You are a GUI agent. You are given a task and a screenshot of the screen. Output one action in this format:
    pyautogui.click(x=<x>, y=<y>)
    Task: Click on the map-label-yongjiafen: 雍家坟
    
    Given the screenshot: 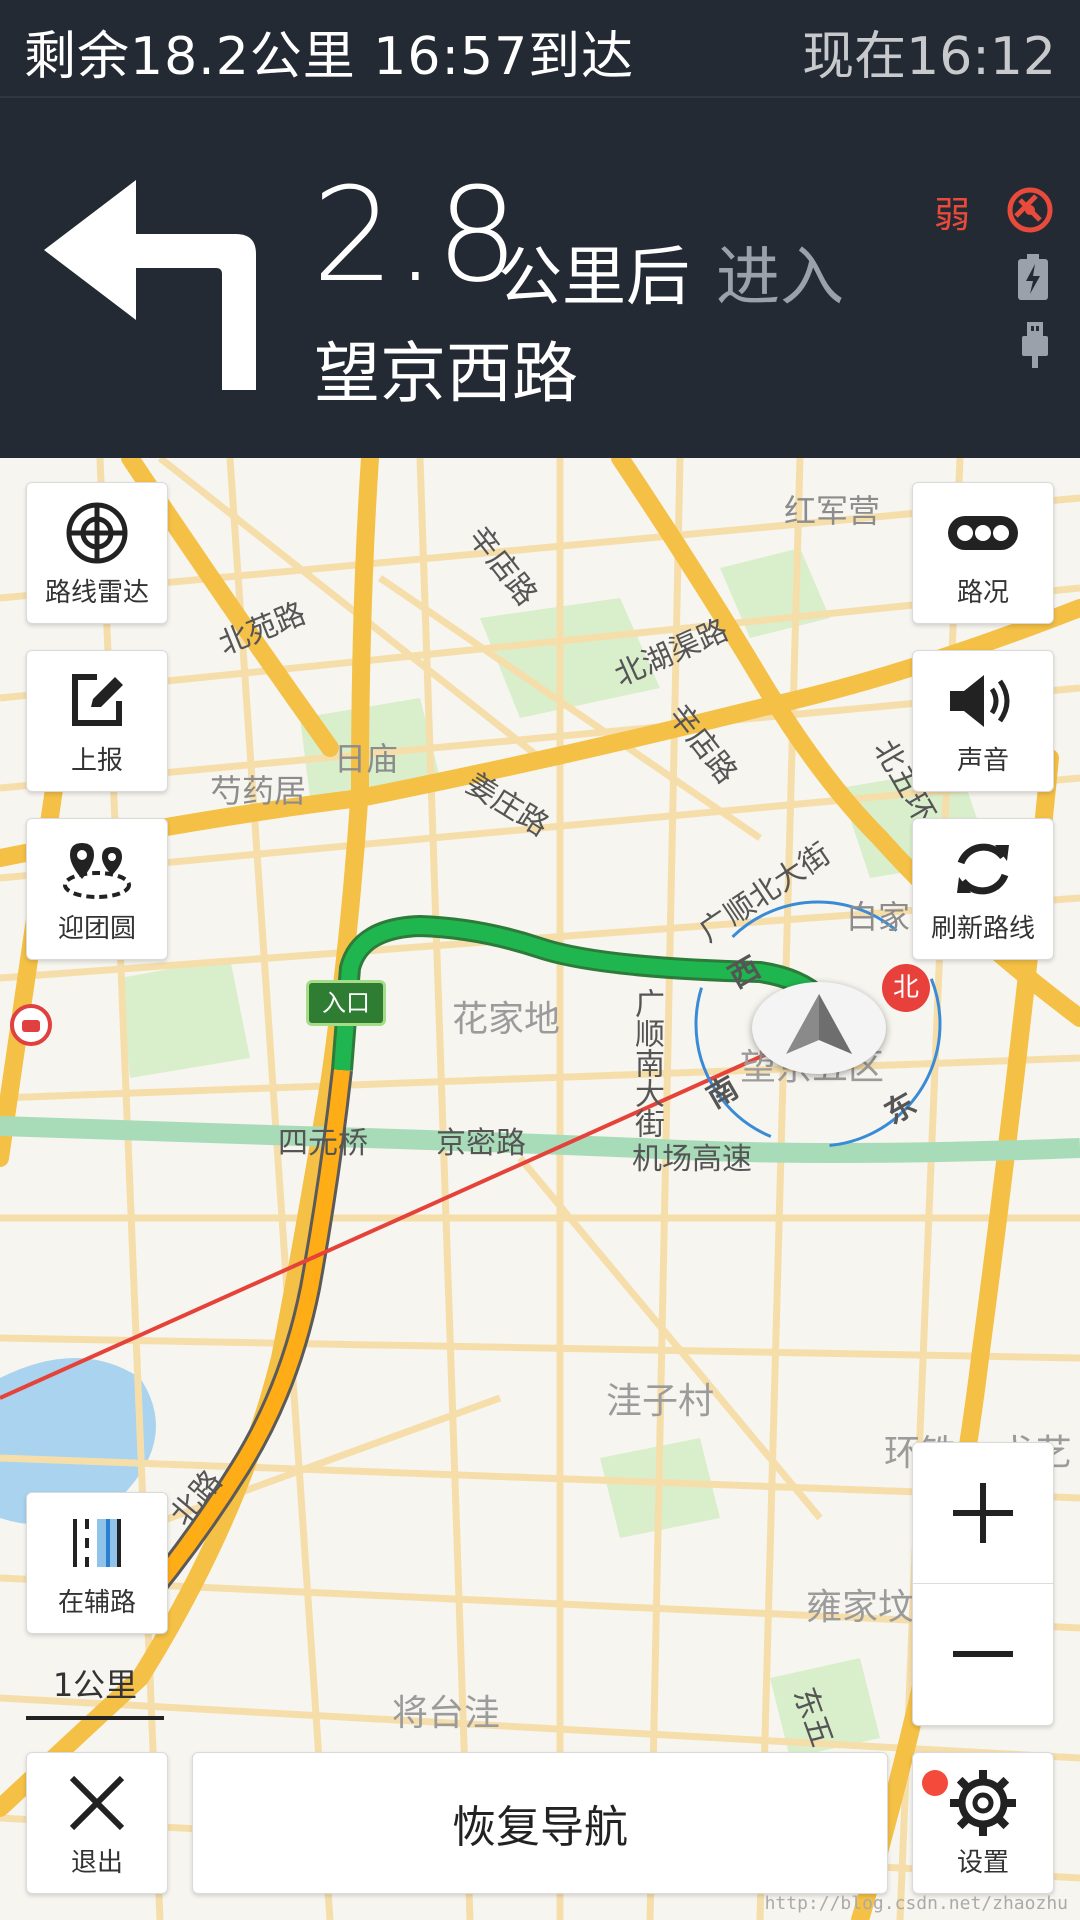 What is the action you would take?
    pyautogui.click(x=860, y=1607)
    